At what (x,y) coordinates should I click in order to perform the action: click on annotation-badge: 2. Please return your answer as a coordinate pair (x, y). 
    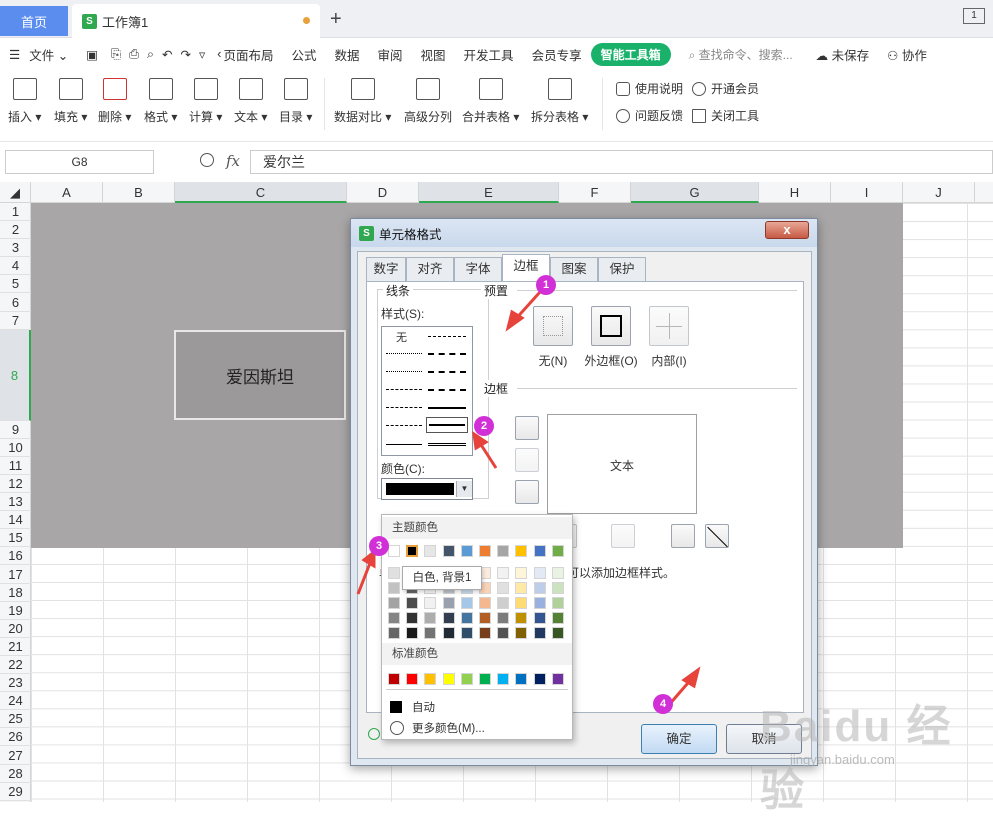
    Looking at the image, I should click on (484, 426).